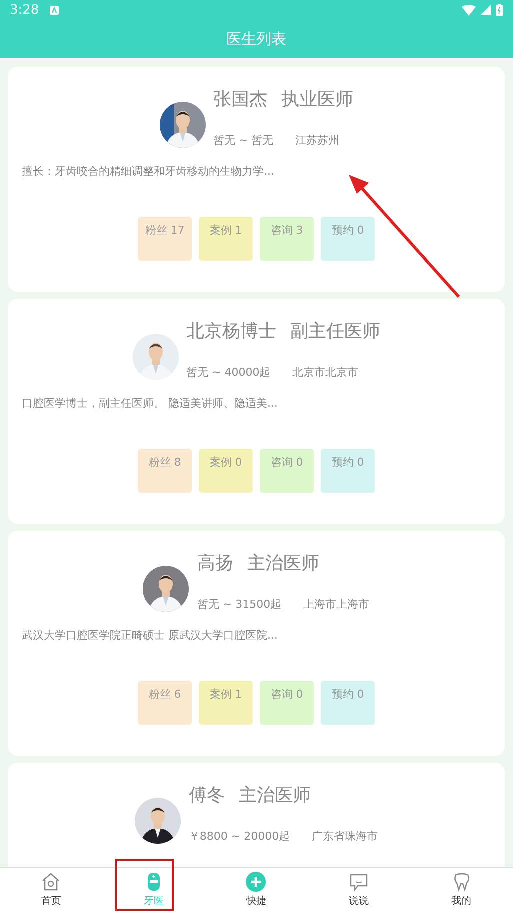  What do you see at coordinates (335, 331) in the screenshot?
I see `doctor-rank: 副主任医师` at bounding box center [335, 331].